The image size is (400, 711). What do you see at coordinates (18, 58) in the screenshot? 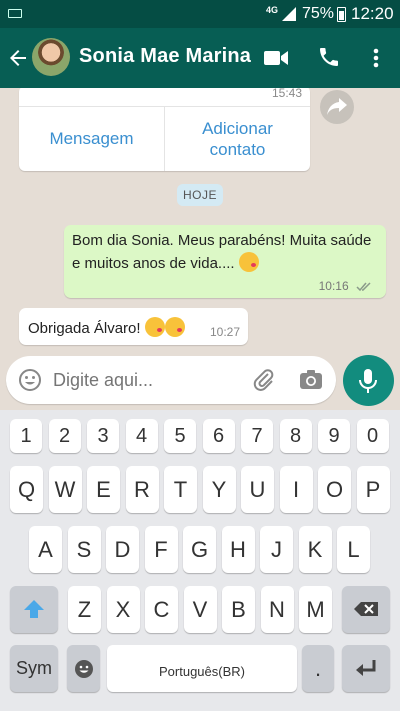
I see `back-arrow-icon` at bounding box center [18, 58].